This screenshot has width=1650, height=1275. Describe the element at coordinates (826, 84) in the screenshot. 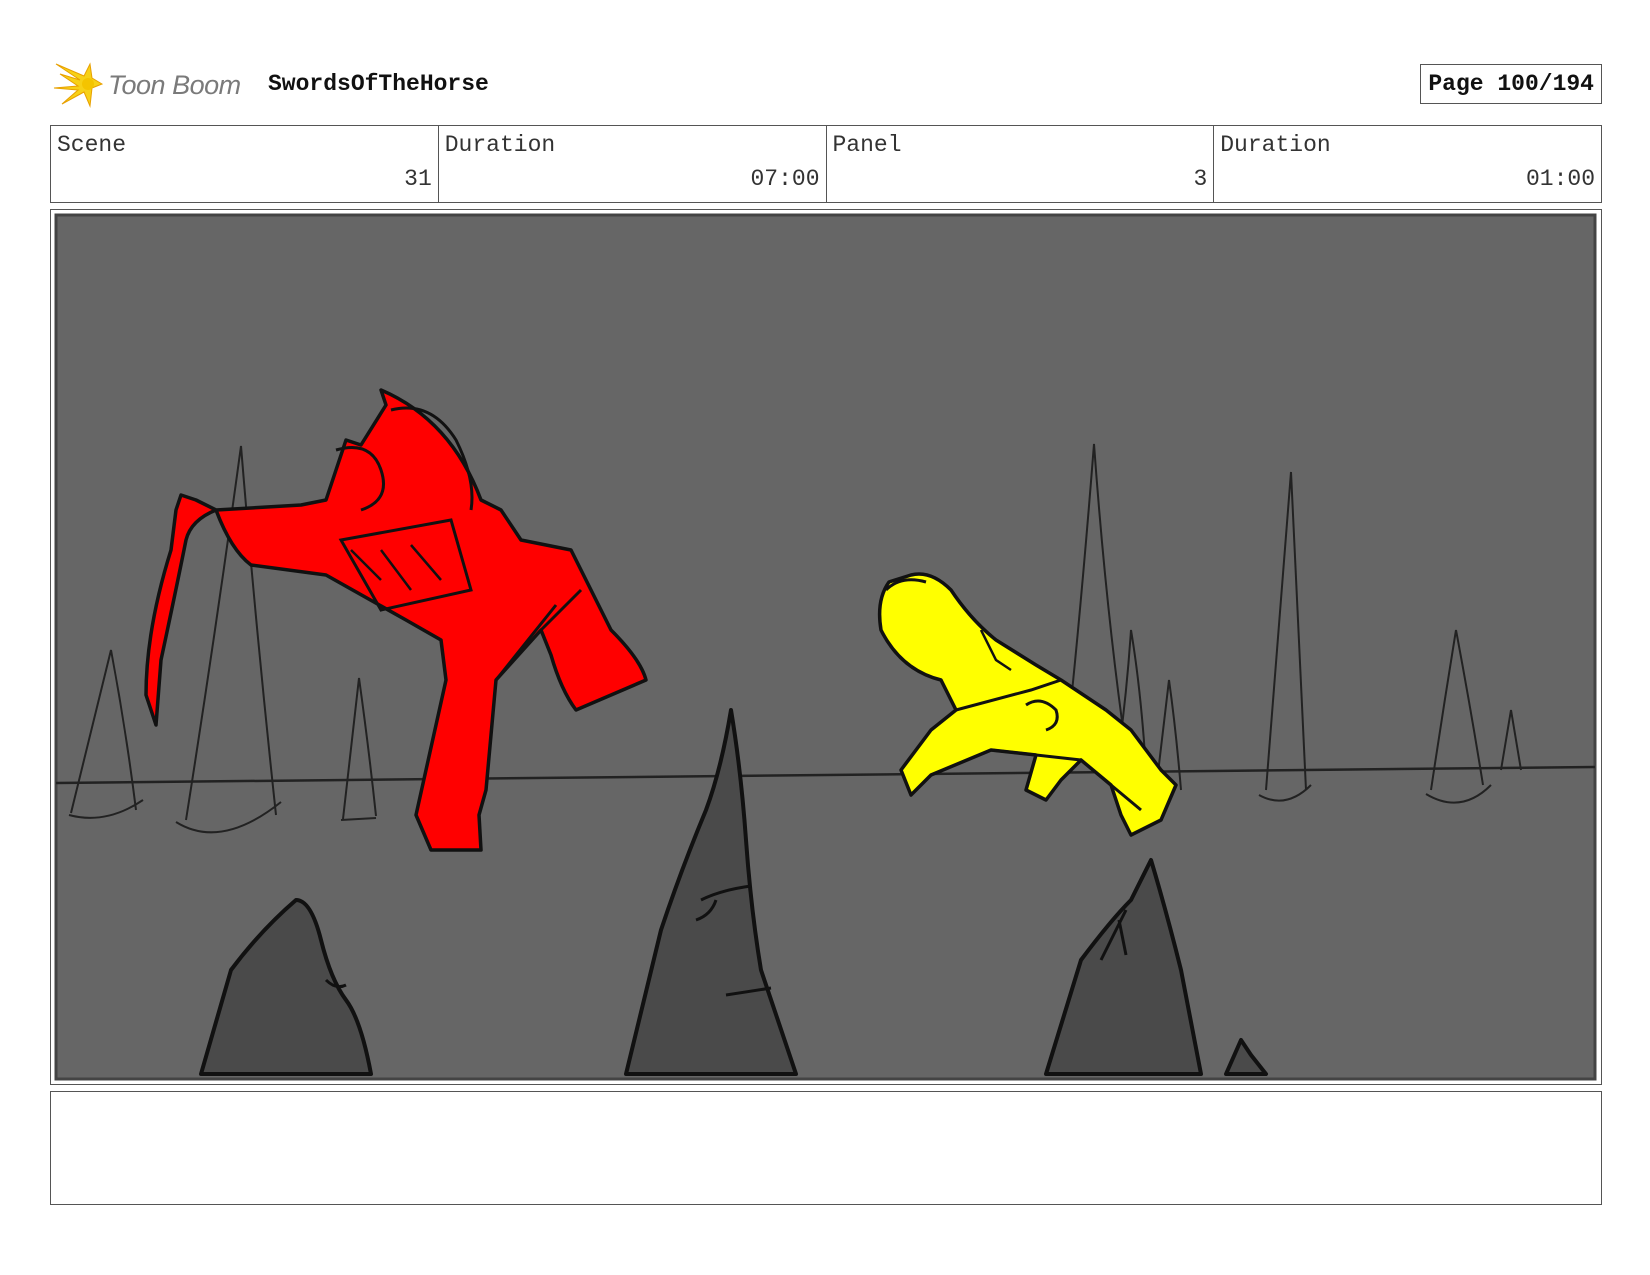

I see `storyboard-header: Toon Boom SwordsOfTheHorse Page 100/194` at that location.